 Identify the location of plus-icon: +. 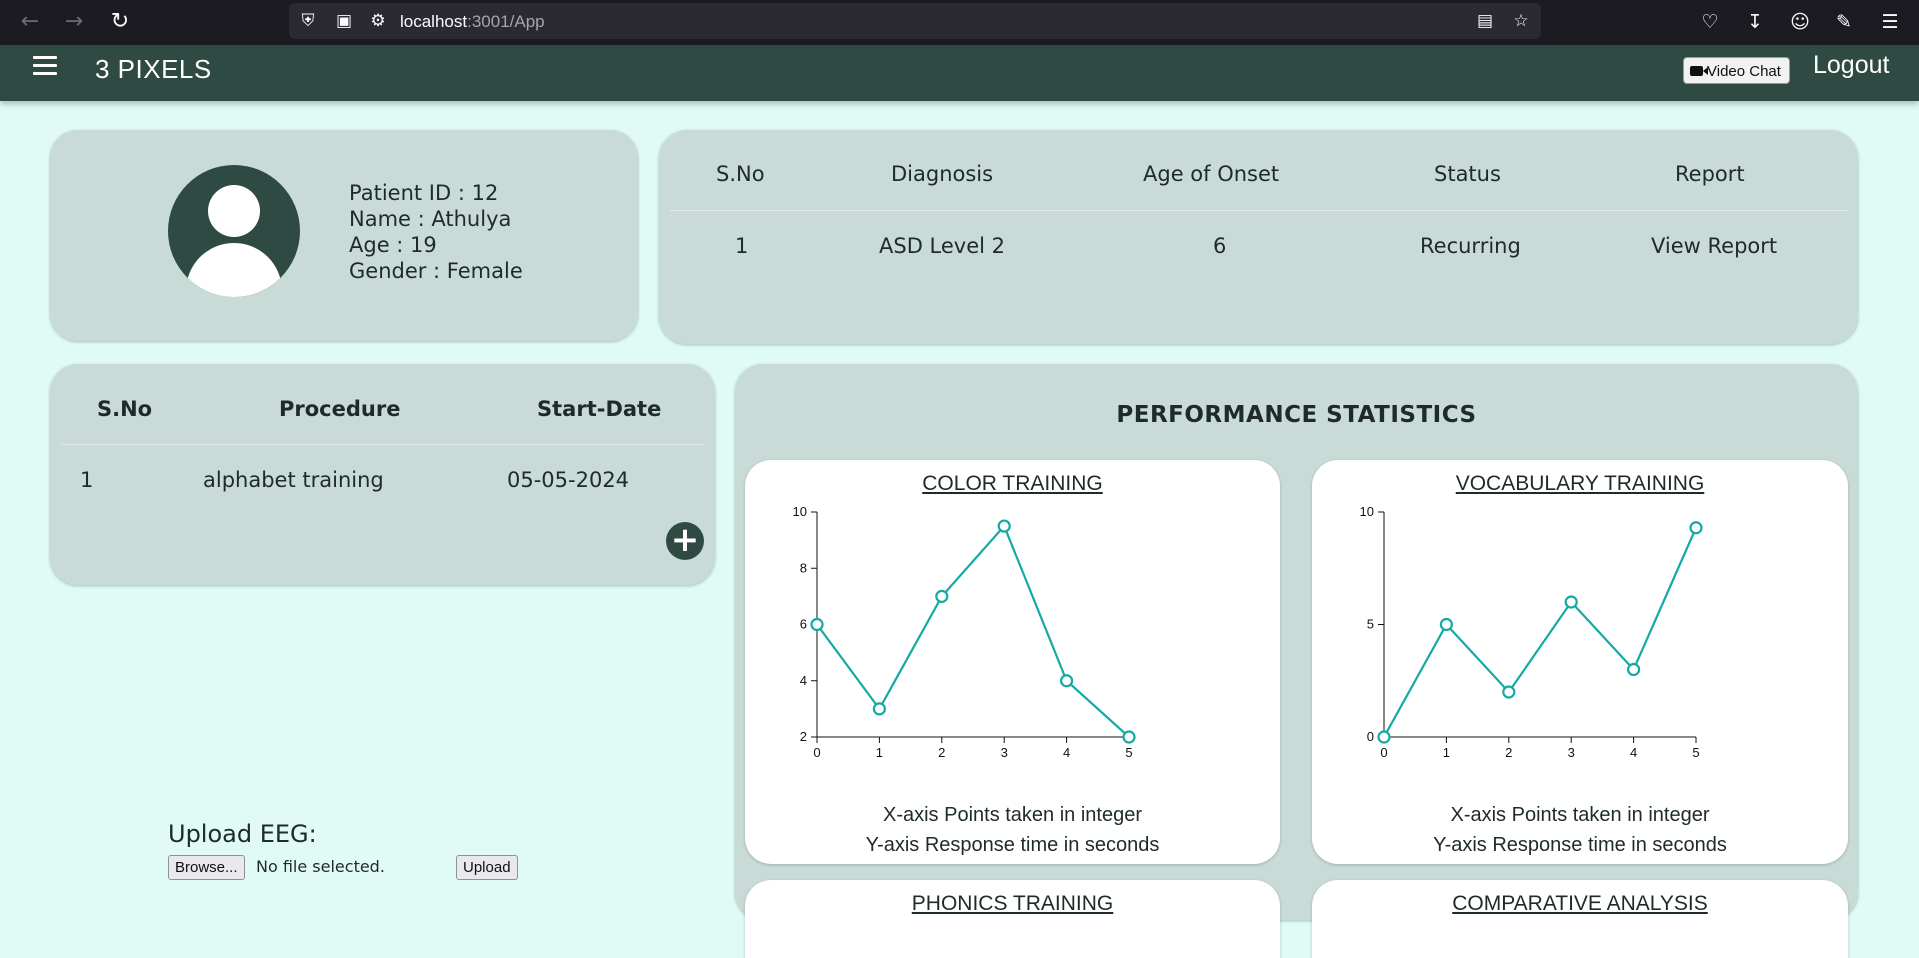
(685, 540).